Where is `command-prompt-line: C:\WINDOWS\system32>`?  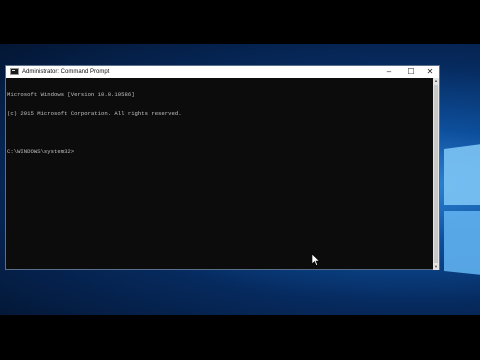
command-prompt-line: C:\WINDOWS\system32> is located at coordinates (220, 152).